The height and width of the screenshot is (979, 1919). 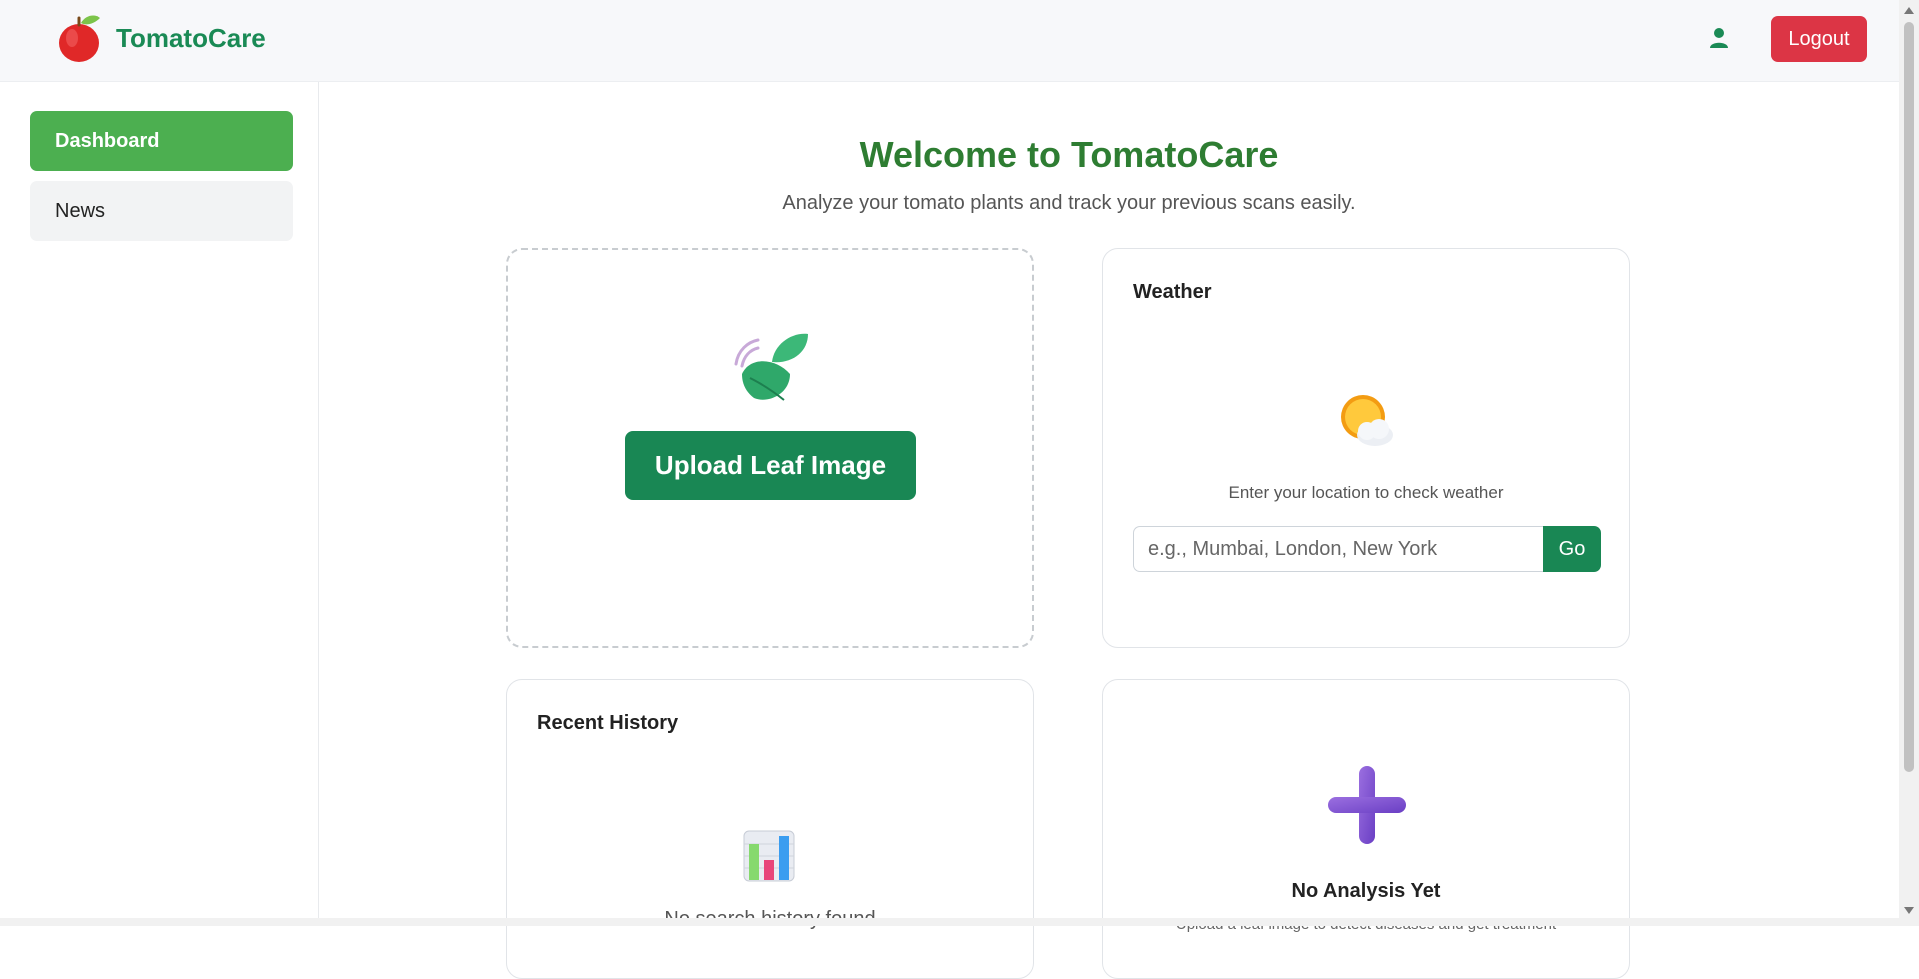 What do you see at coordinates (1366, 891) in the screenshot?
I see `analysis-title: No Analysis Yet` at bounding box center [1366, 891].